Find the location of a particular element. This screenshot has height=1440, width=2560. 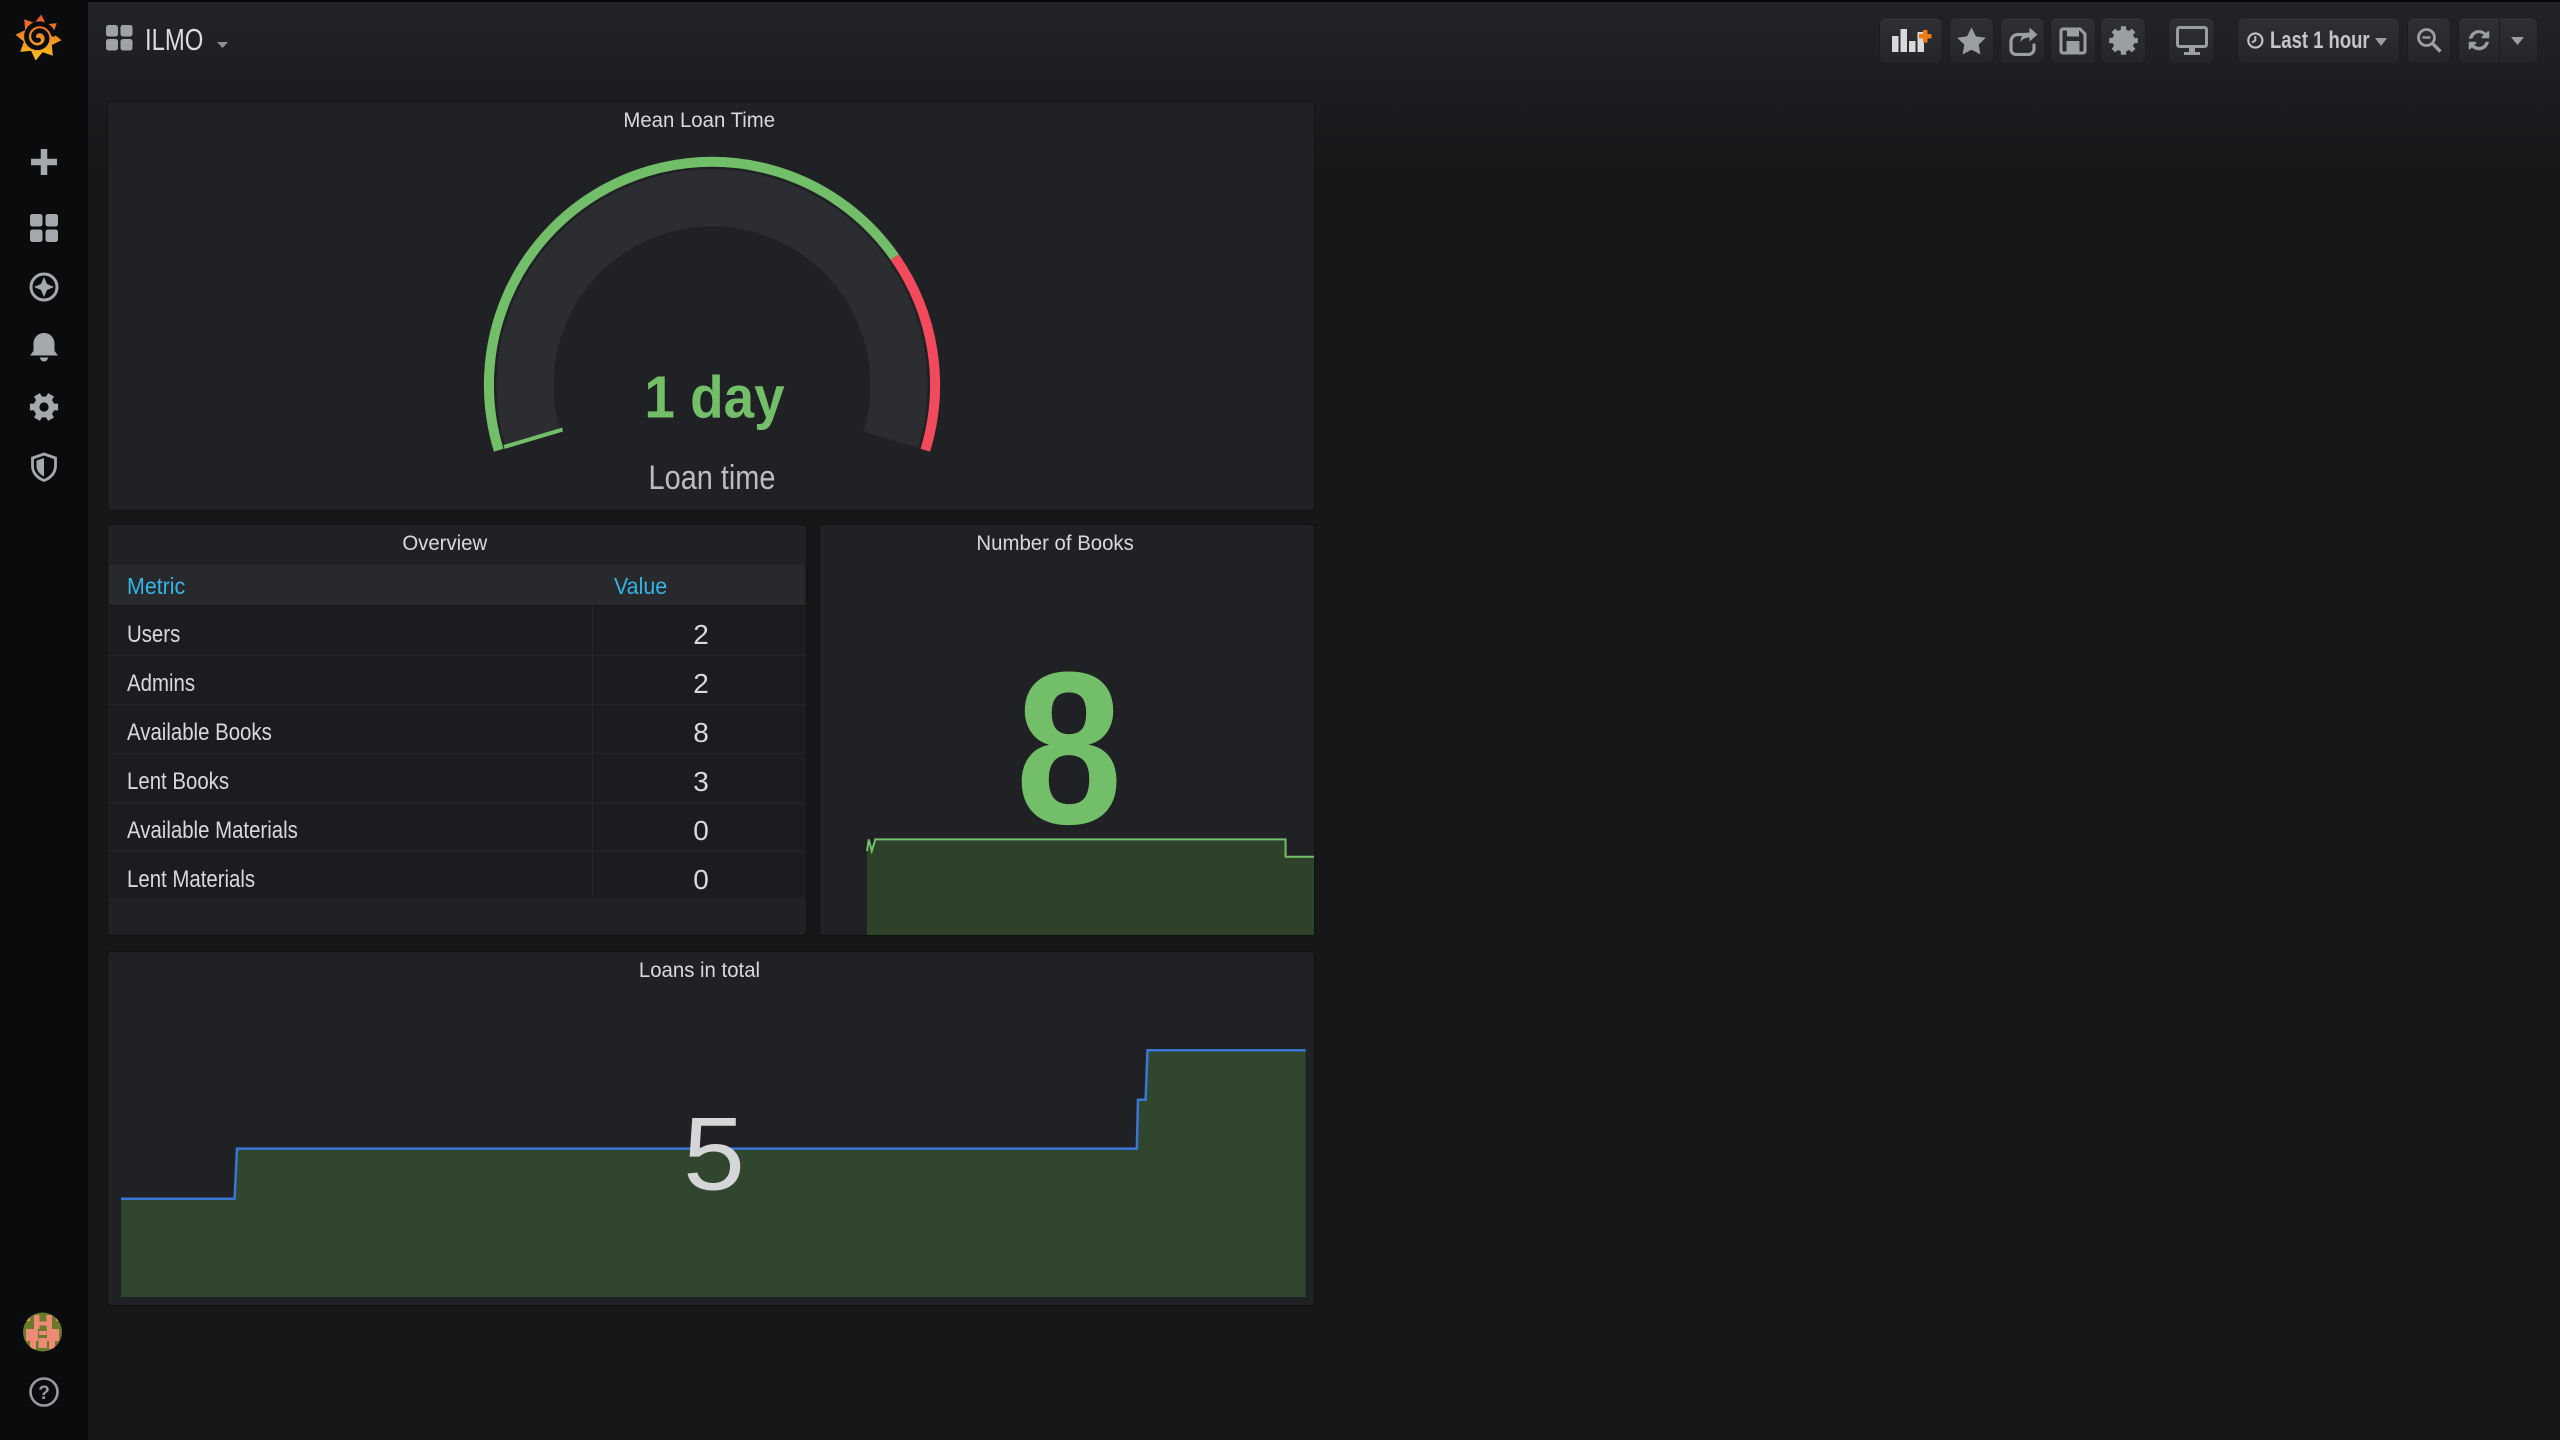

svg-text: Loan time is located at coordinates (712, 477).